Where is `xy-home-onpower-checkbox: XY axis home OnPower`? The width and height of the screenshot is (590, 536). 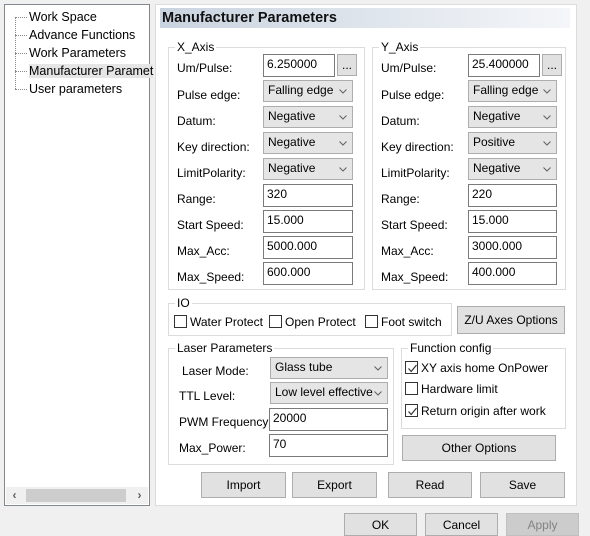 xy-home-onpower-checkbox: XY axis home OnPower is located at coordinates (476, 368).